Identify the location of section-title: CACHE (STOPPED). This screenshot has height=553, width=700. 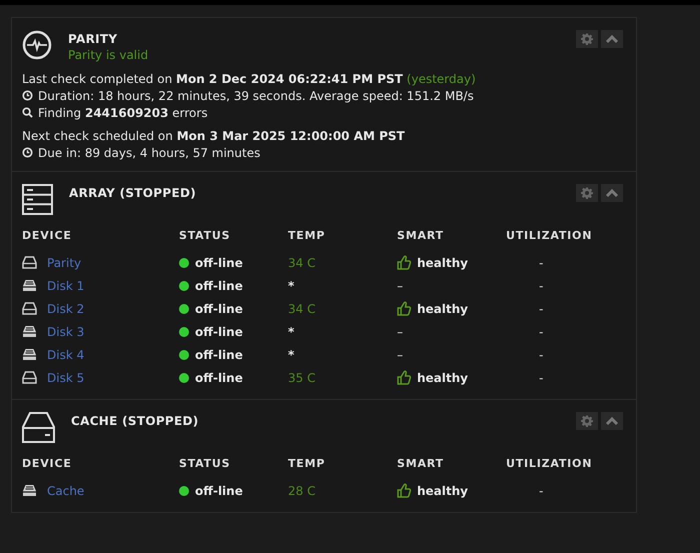
(135, 421).